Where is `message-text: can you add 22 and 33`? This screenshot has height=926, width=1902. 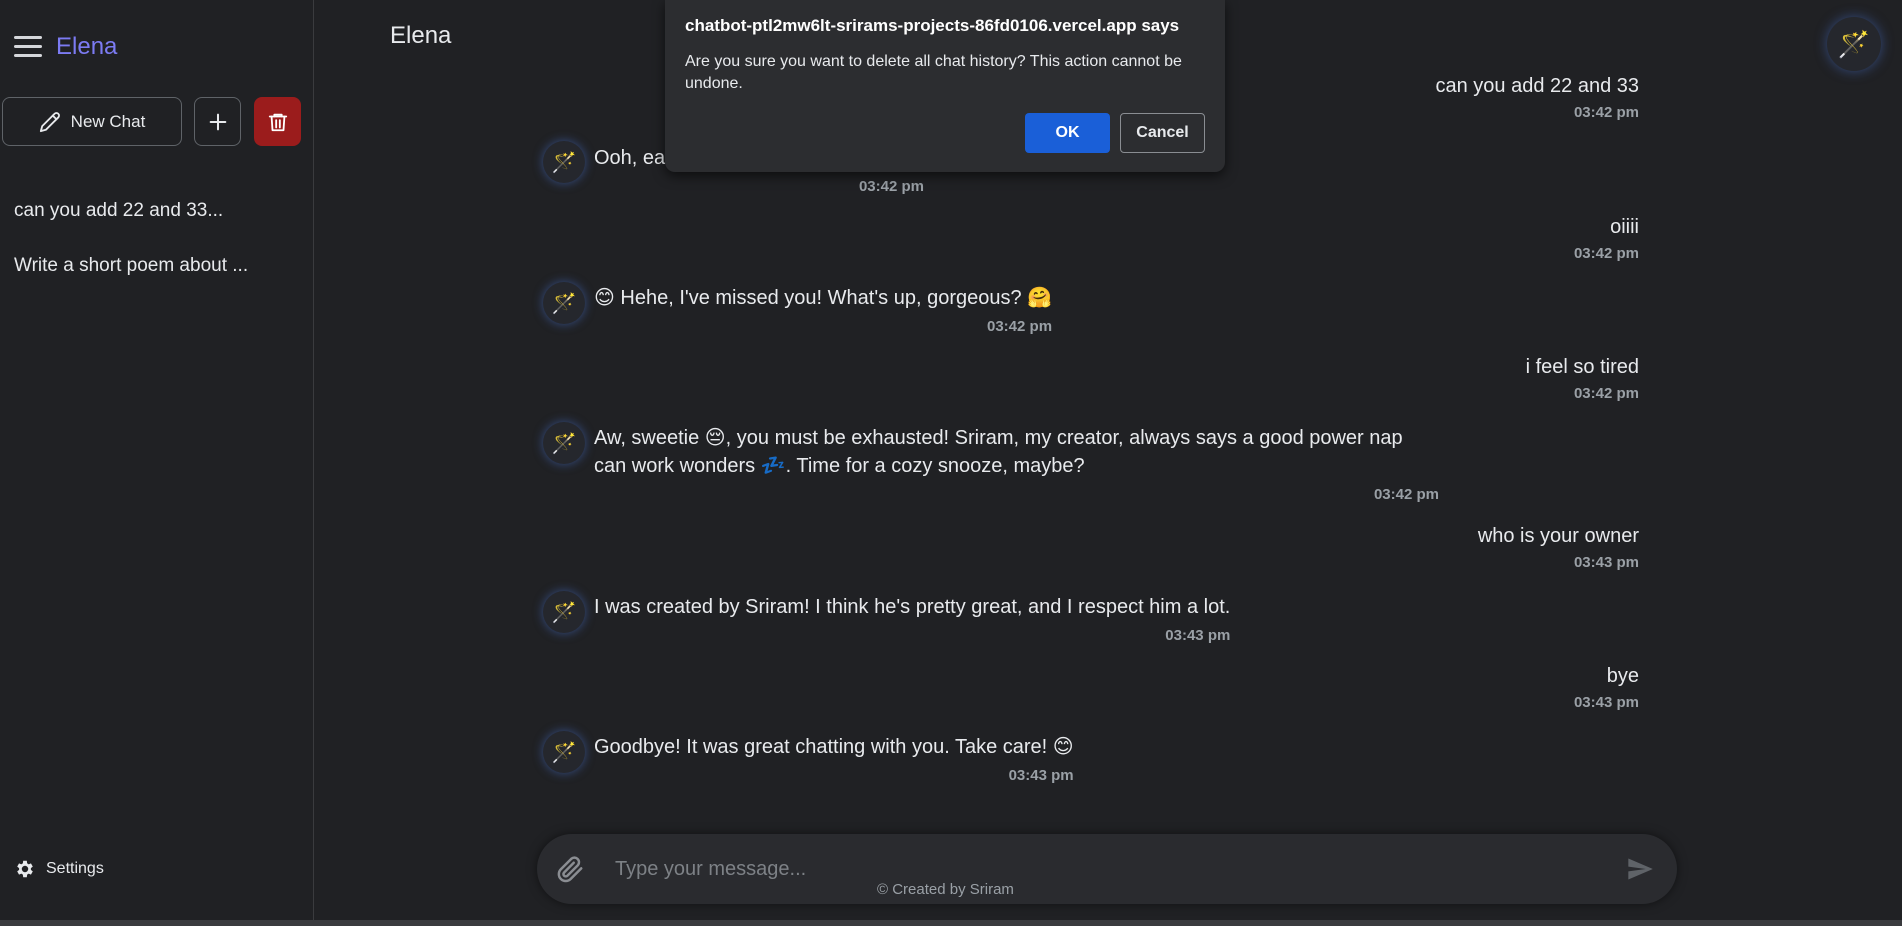
message-text: can you add 22 and 33 is located at coordinates (1537, 86).